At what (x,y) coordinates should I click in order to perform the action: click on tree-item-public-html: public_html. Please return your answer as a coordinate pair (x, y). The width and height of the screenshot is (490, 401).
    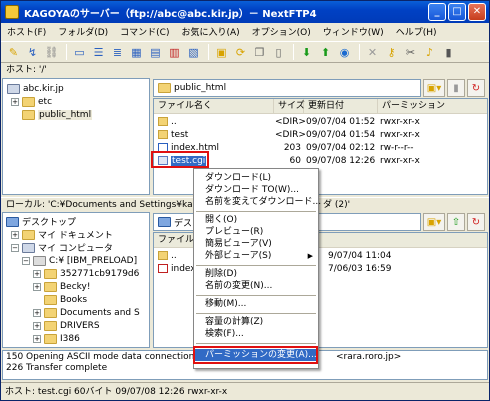
    Looking at the image, I should click on (57, 114).